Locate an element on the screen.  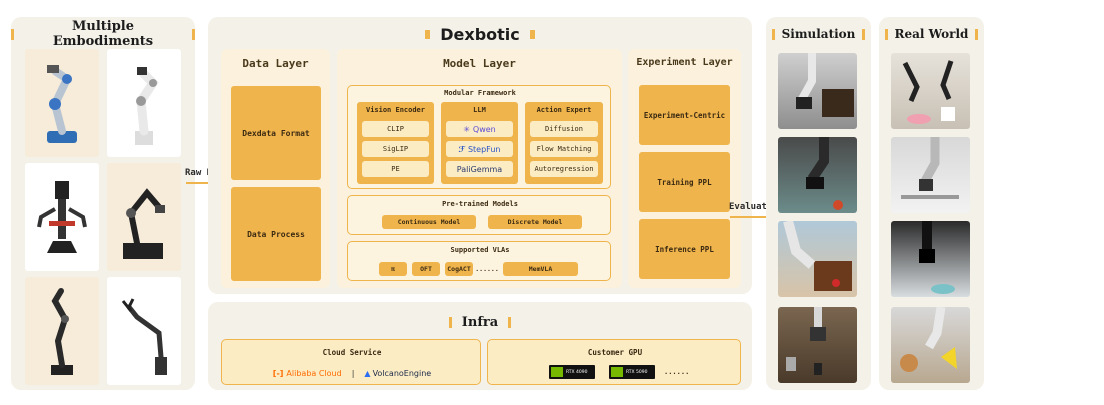
robot-image-black-arm is located at coordinates (144, 217).